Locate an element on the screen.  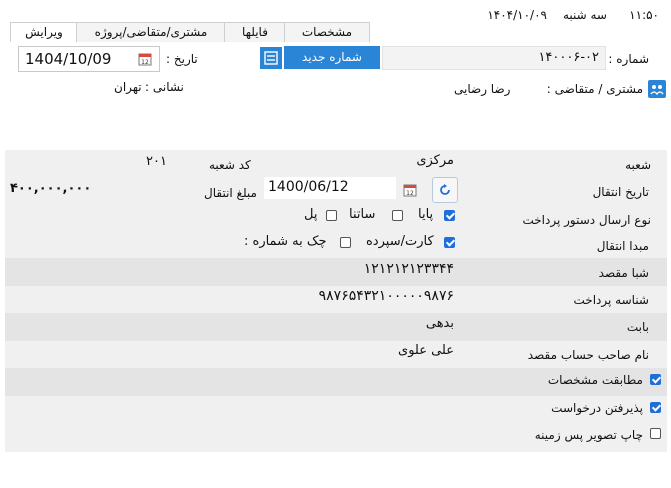
payment-id-field: ۹۸۷۶۵۴۳۲۱۰۰۰۰۰۹۸۷۶ is located at coordinates (233, 298).